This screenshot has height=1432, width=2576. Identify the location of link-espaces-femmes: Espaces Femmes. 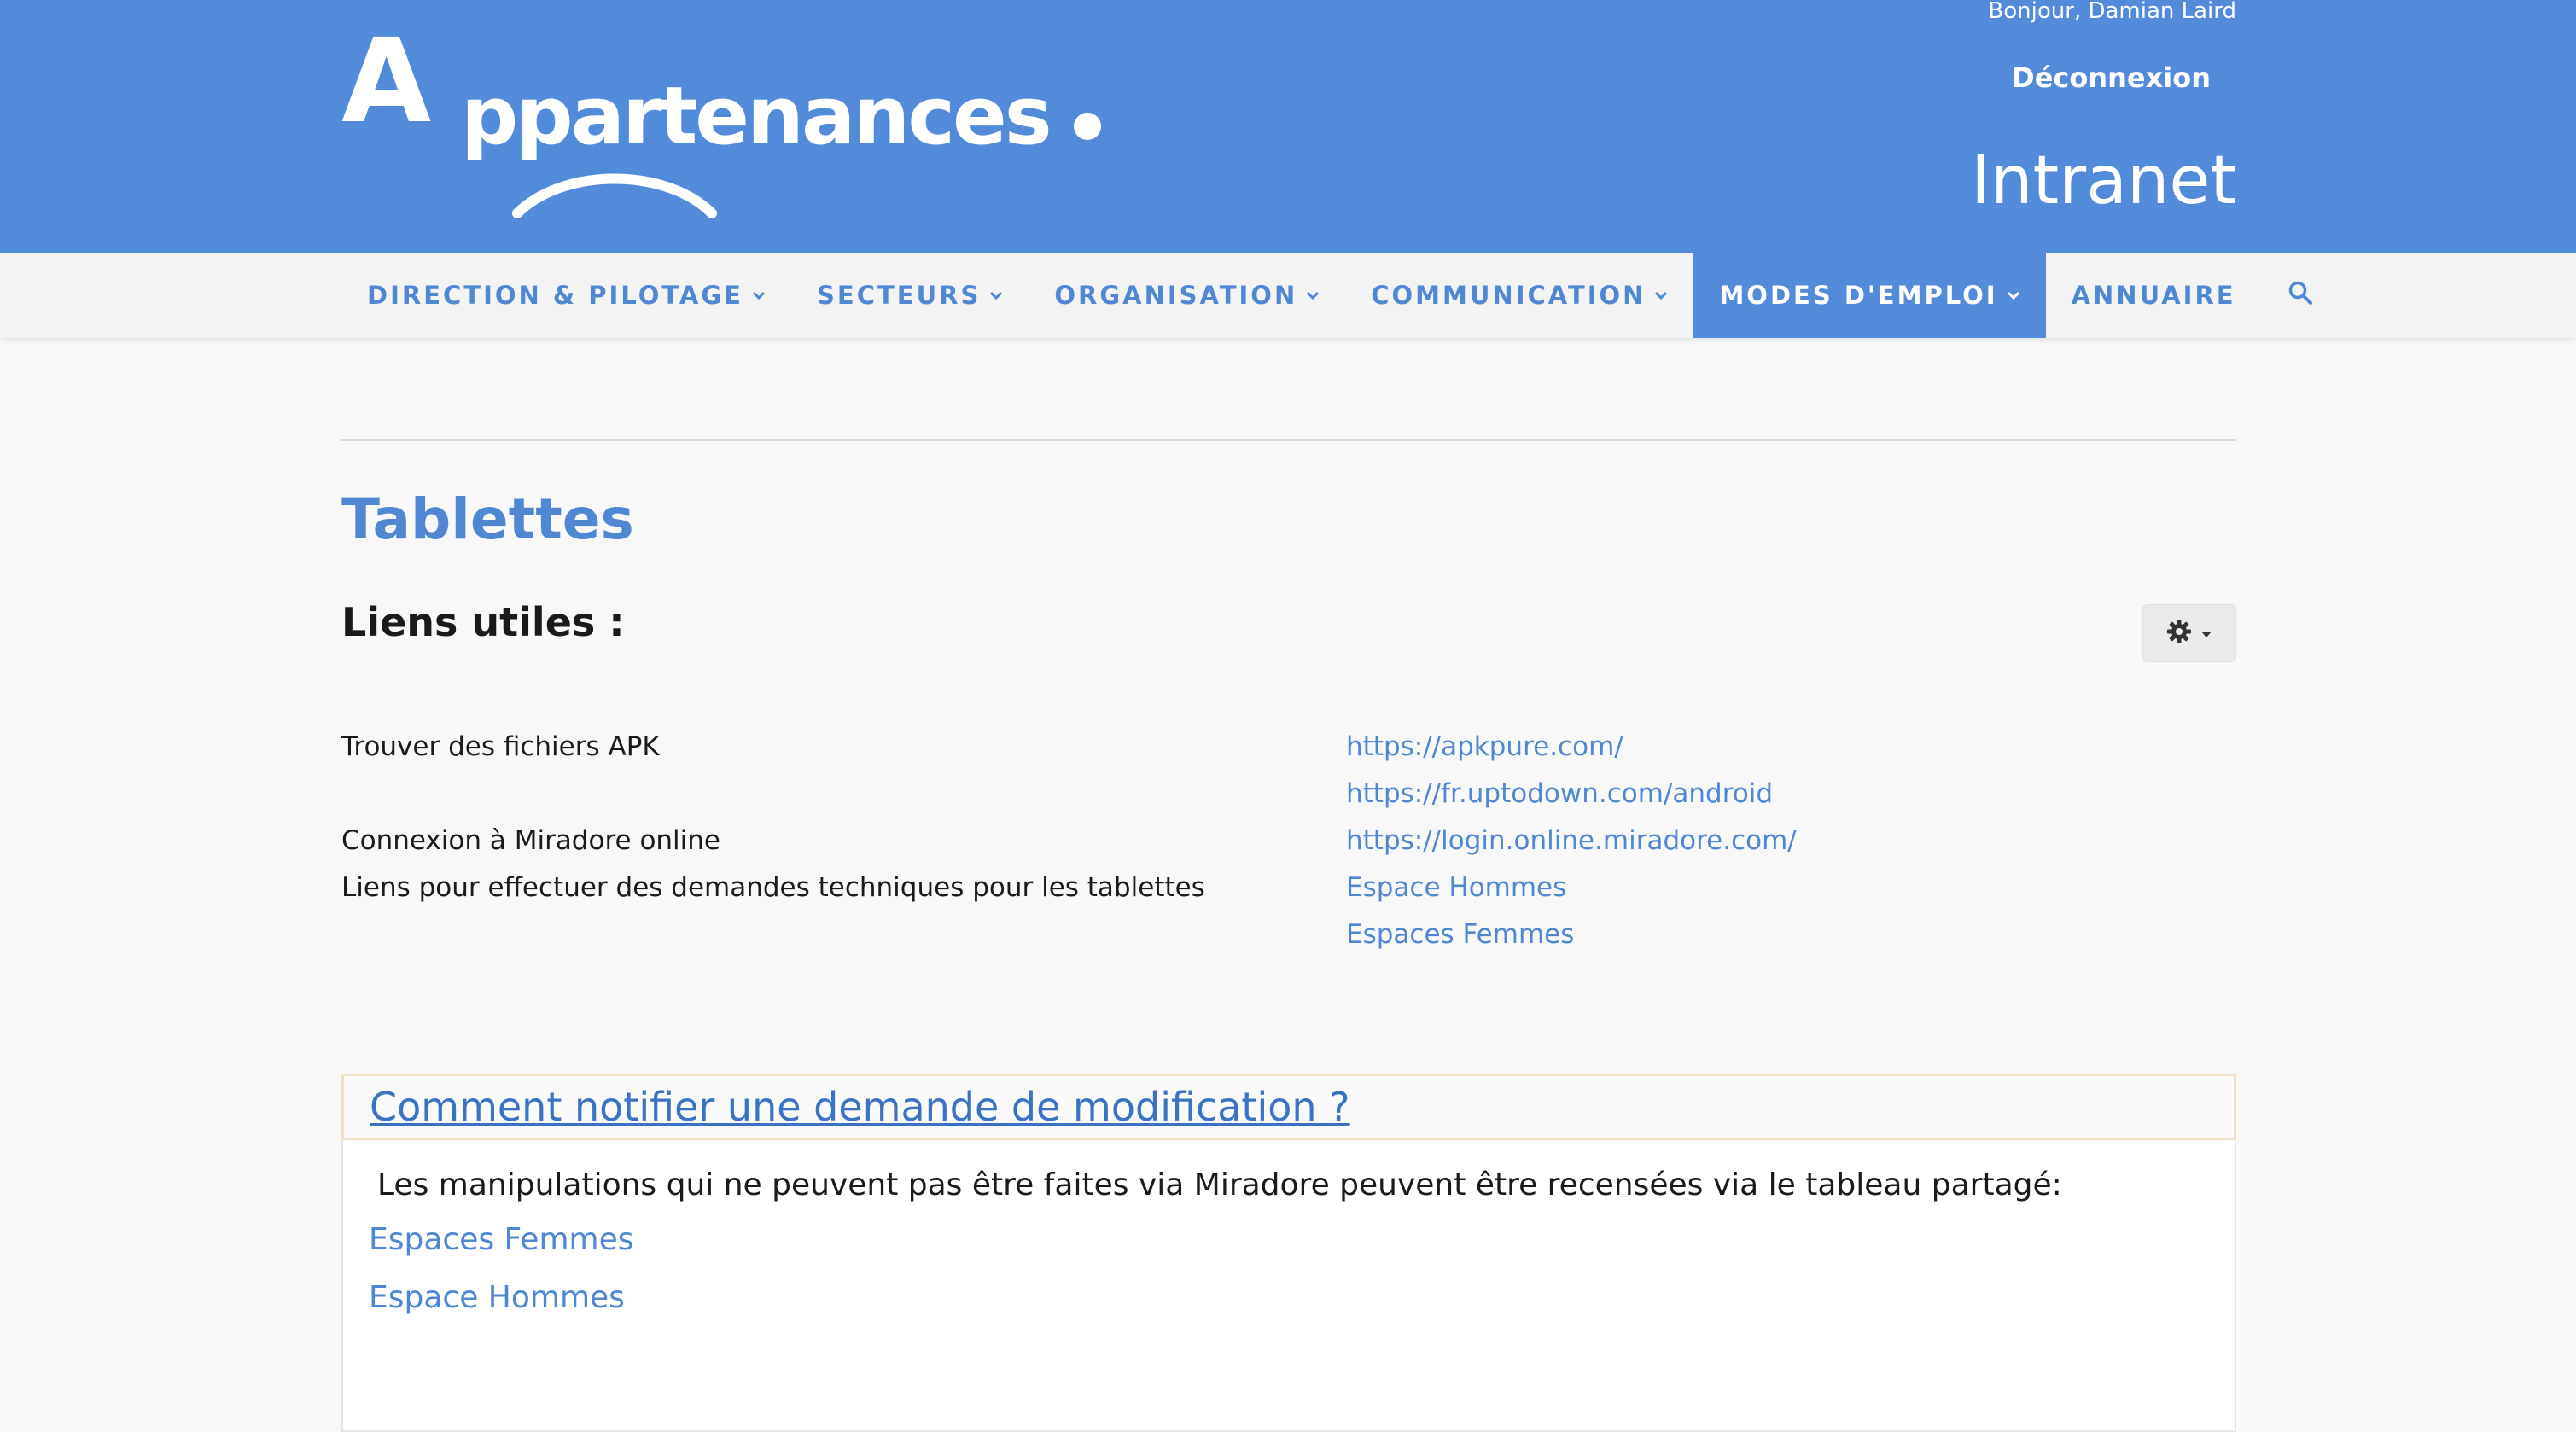
(1645, 934).